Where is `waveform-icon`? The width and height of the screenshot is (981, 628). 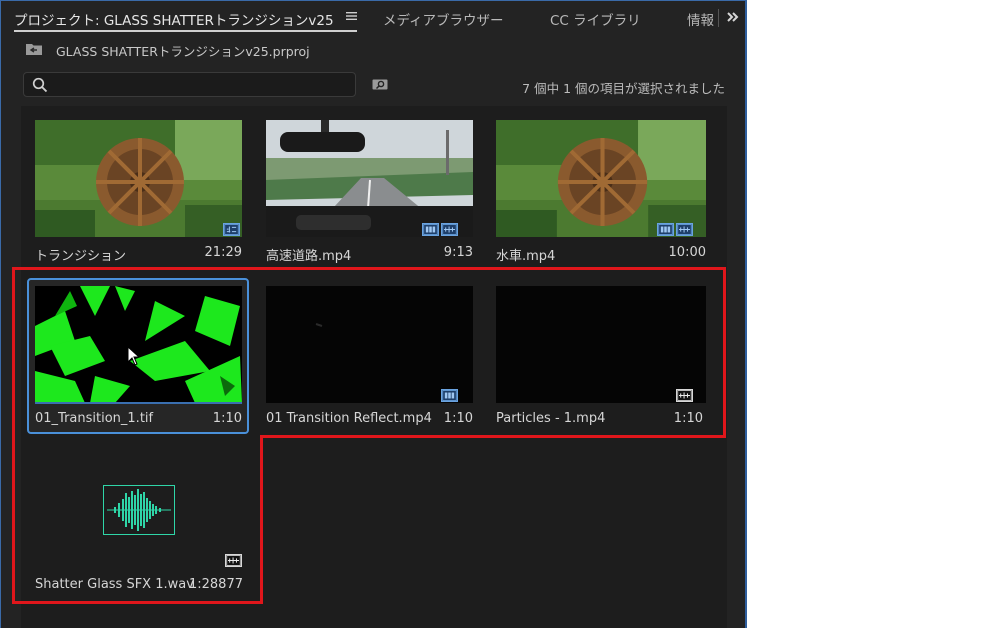 waveform-icon is located at coordinates (139, 510).